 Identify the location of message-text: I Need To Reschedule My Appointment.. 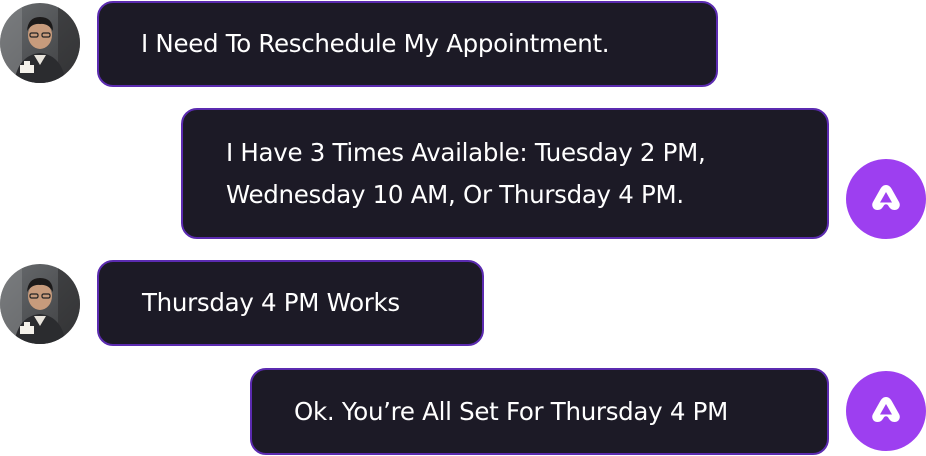
(375, 43).